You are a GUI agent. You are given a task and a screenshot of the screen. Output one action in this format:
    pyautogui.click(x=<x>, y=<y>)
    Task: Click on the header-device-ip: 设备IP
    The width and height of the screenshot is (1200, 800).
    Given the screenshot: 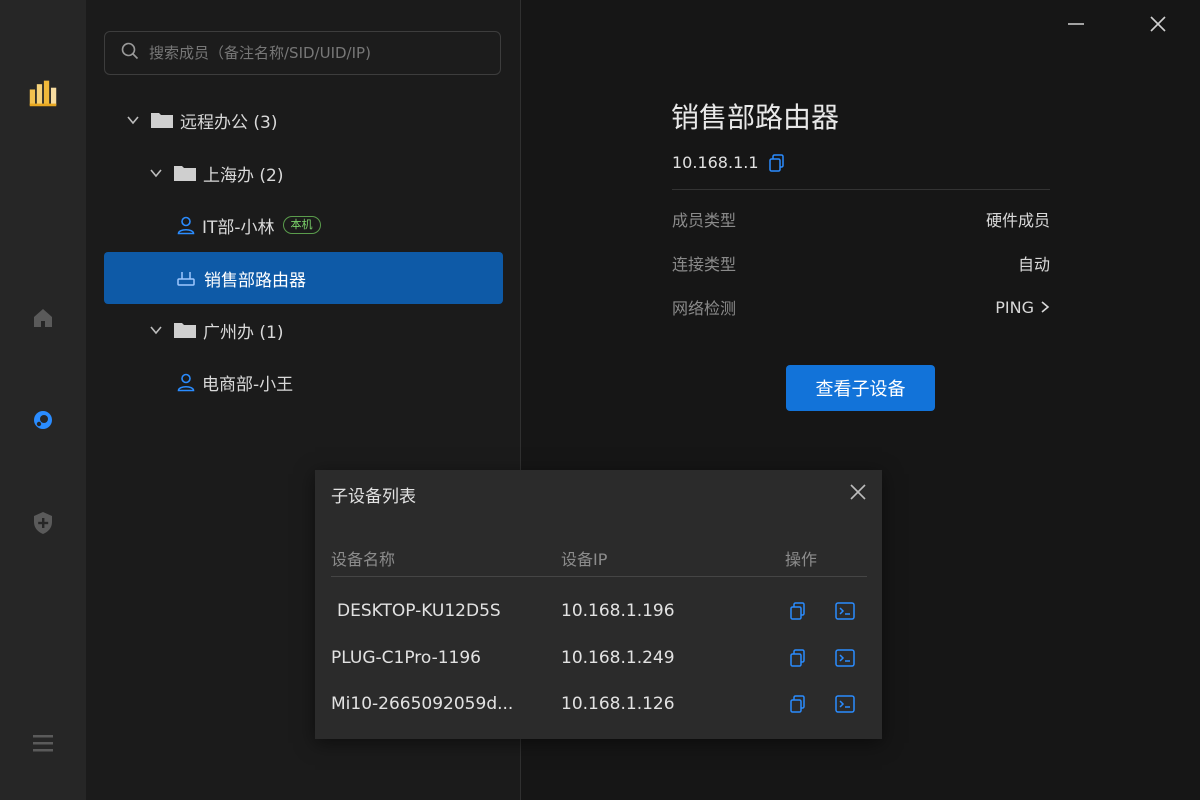 What is the action you would take?
    pyautogui.click(x=584, y=559)
    